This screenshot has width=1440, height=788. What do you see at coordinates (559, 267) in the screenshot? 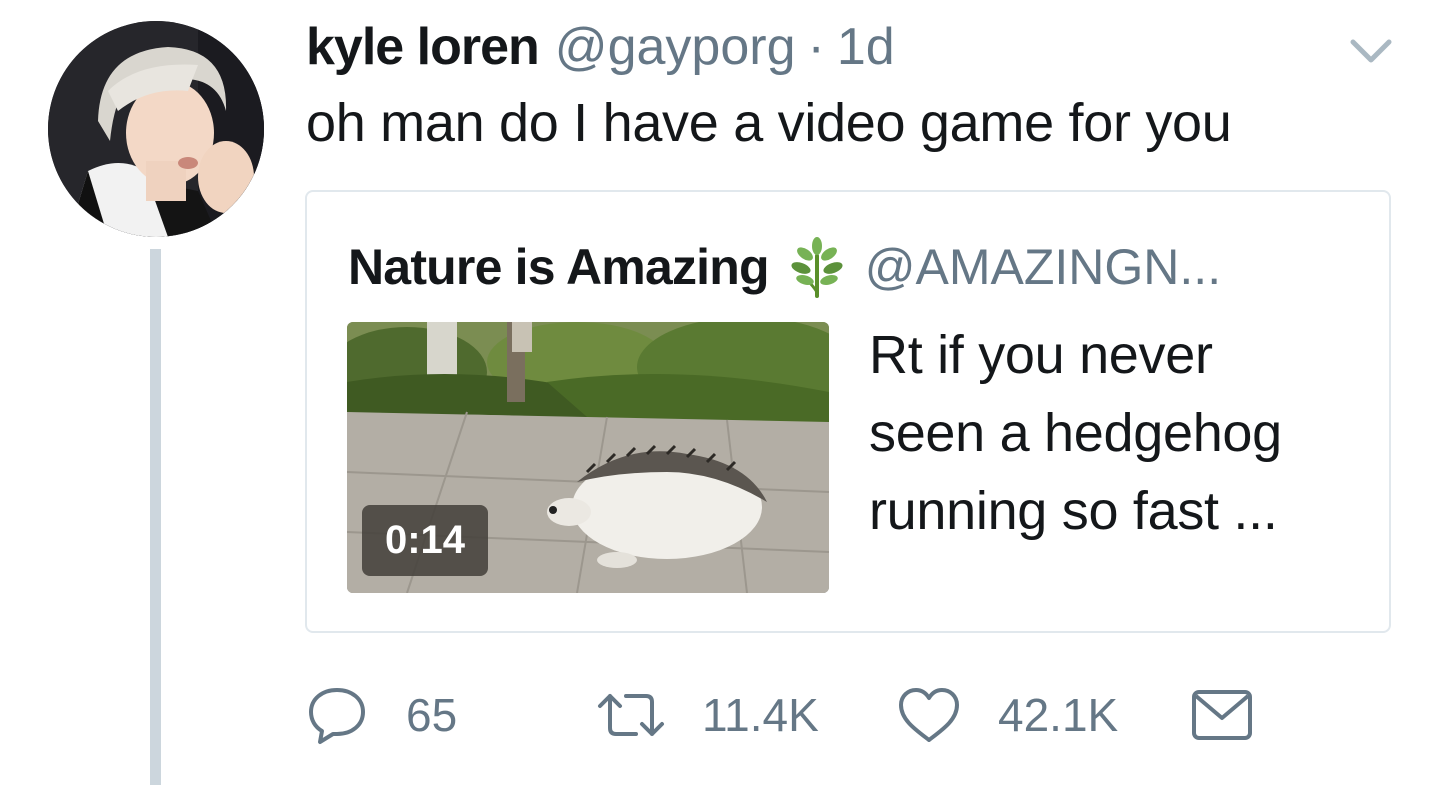
I see `quoted-author-name: Nature is Amazing` at bounding box center [559, 267].